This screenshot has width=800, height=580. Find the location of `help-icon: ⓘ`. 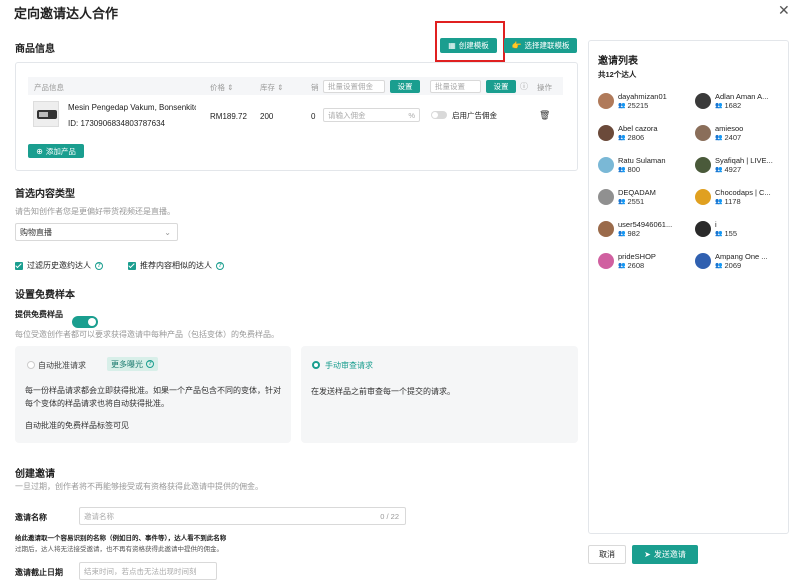

help-icon: ⓘ is located at coordinates (524, 86).